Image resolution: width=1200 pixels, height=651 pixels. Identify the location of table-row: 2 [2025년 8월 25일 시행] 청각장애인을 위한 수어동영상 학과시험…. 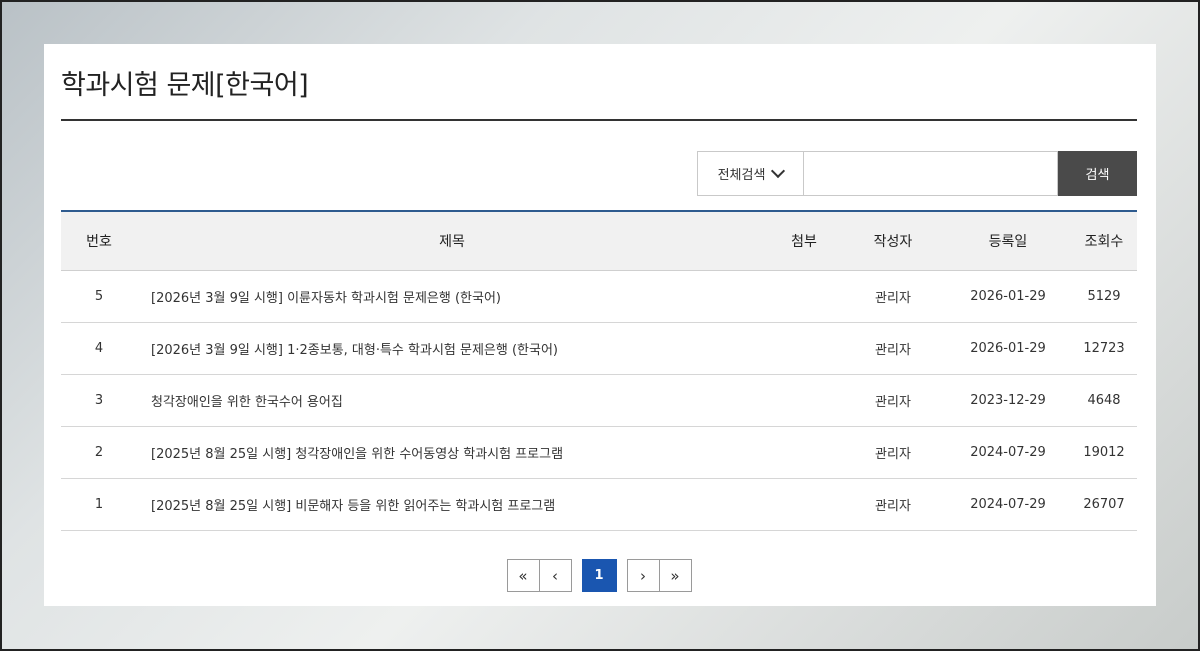
(599, 452).